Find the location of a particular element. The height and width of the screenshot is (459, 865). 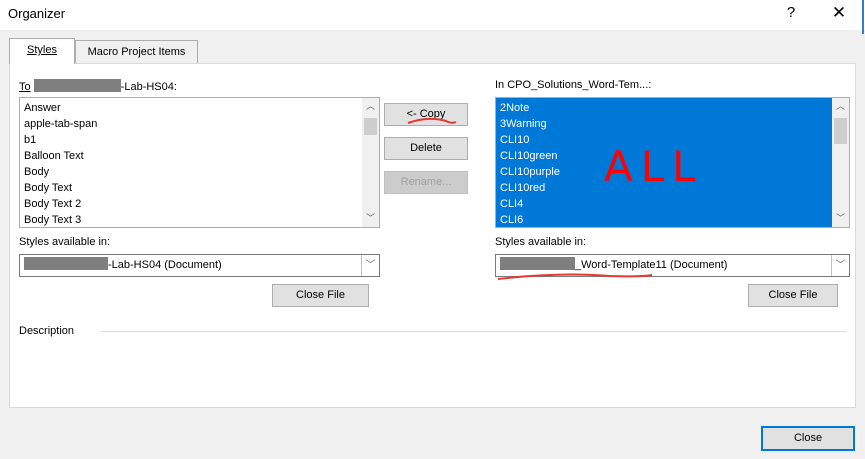

list-item: Answer is located at coordinates (191, 108).